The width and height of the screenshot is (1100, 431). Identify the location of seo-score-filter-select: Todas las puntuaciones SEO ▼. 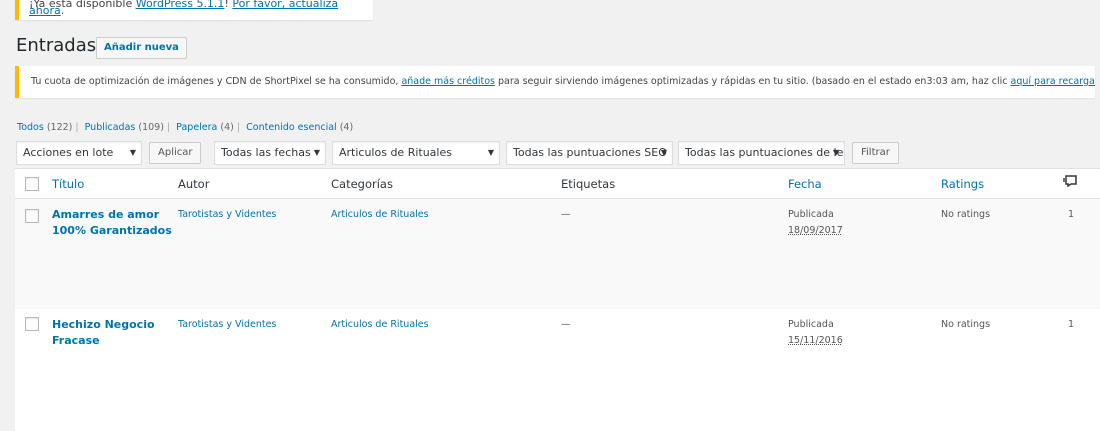
(589, 153).